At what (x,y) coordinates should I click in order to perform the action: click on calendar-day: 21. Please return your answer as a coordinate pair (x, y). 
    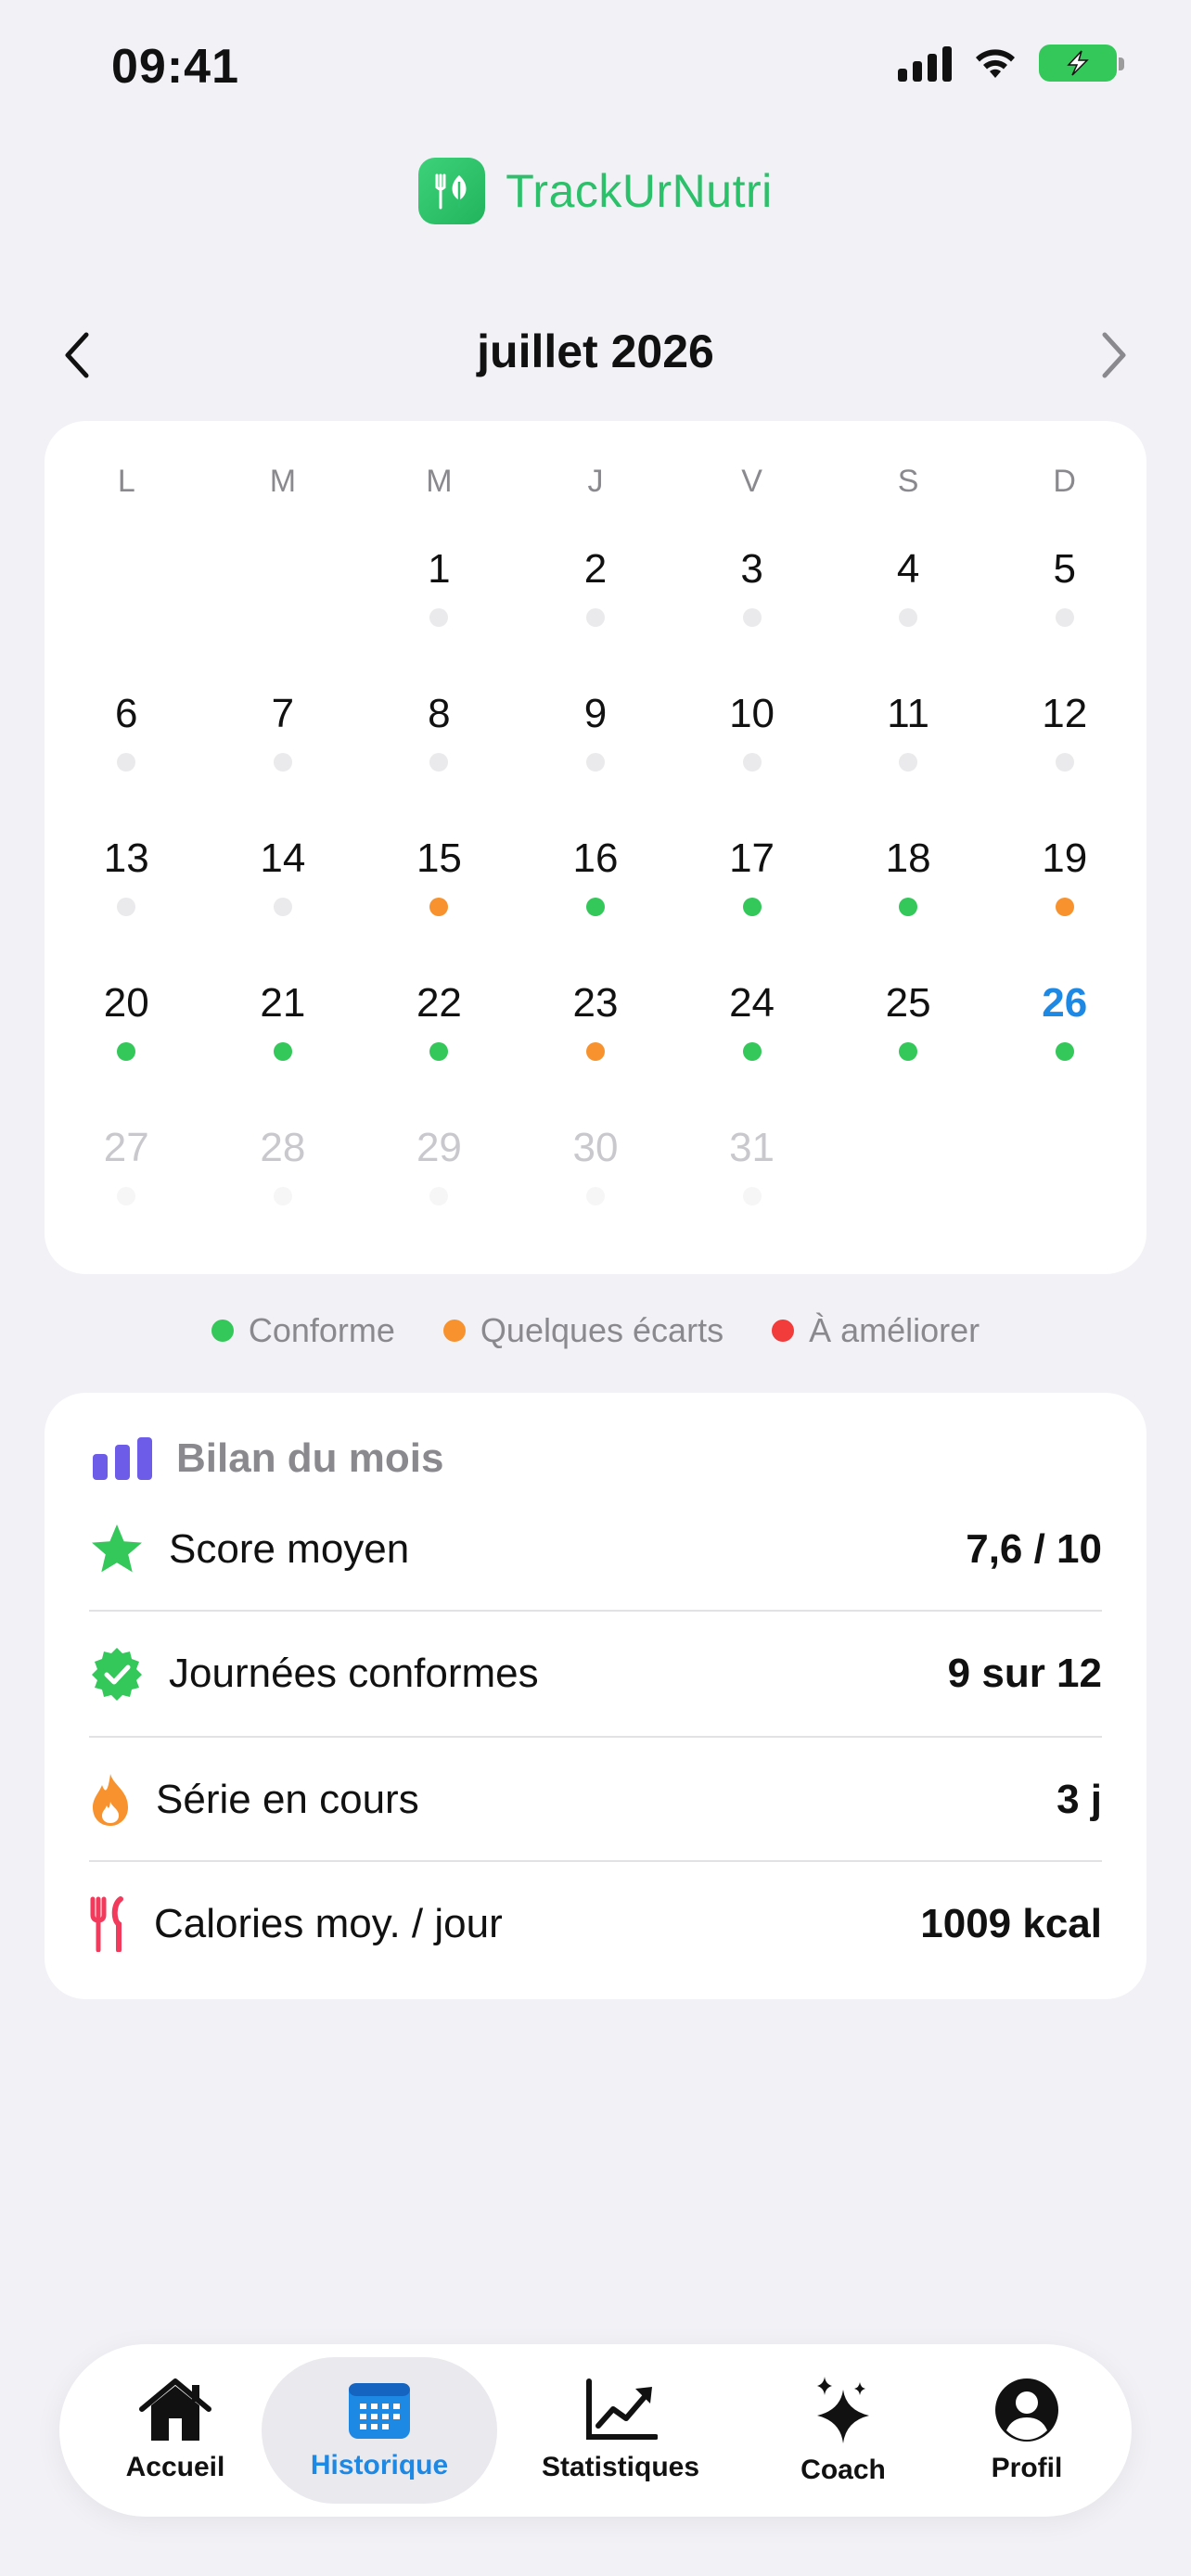
    Looking at the image, I should click on (283, 1048).